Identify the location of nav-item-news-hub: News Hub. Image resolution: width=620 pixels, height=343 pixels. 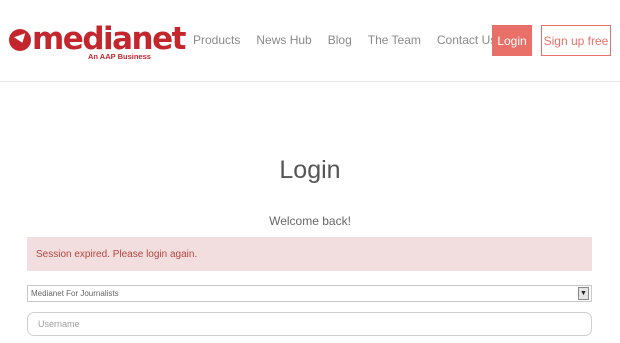
(283, 40).